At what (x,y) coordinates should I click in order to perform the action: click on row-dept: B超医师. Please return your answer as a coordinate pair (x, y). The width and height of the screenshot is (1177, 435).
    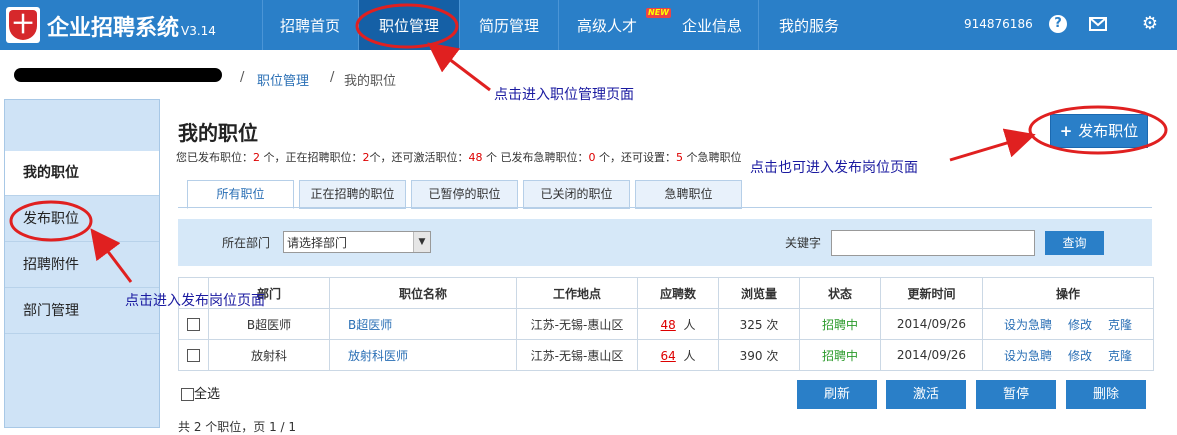
    Looking at the image, I should click on (269, 324).